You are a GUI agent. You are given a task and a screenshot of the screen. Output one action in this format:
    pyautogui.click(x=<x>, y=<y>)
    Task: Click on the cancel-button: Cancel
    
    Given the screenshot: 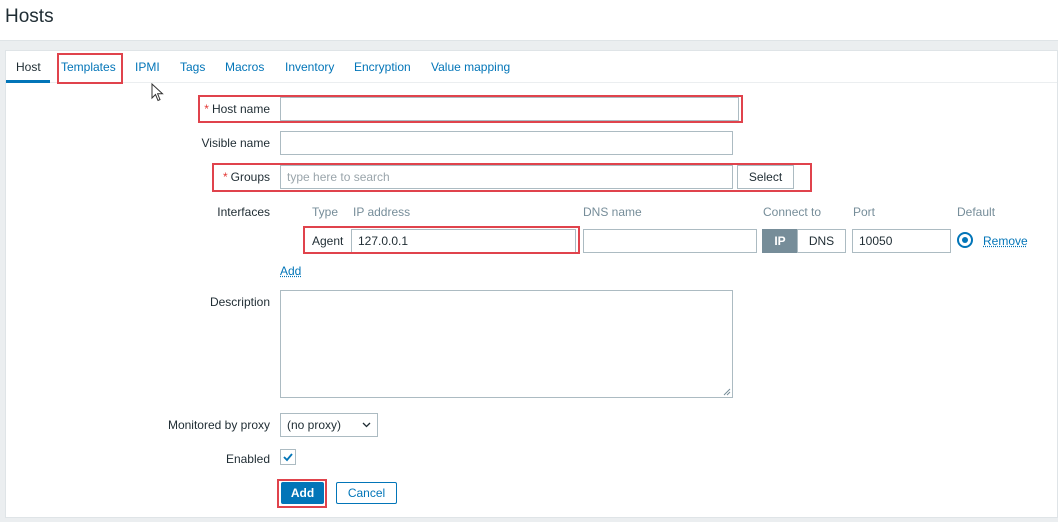 What is the action you would take?
    pyautogui.click(x=366, y=493)
    